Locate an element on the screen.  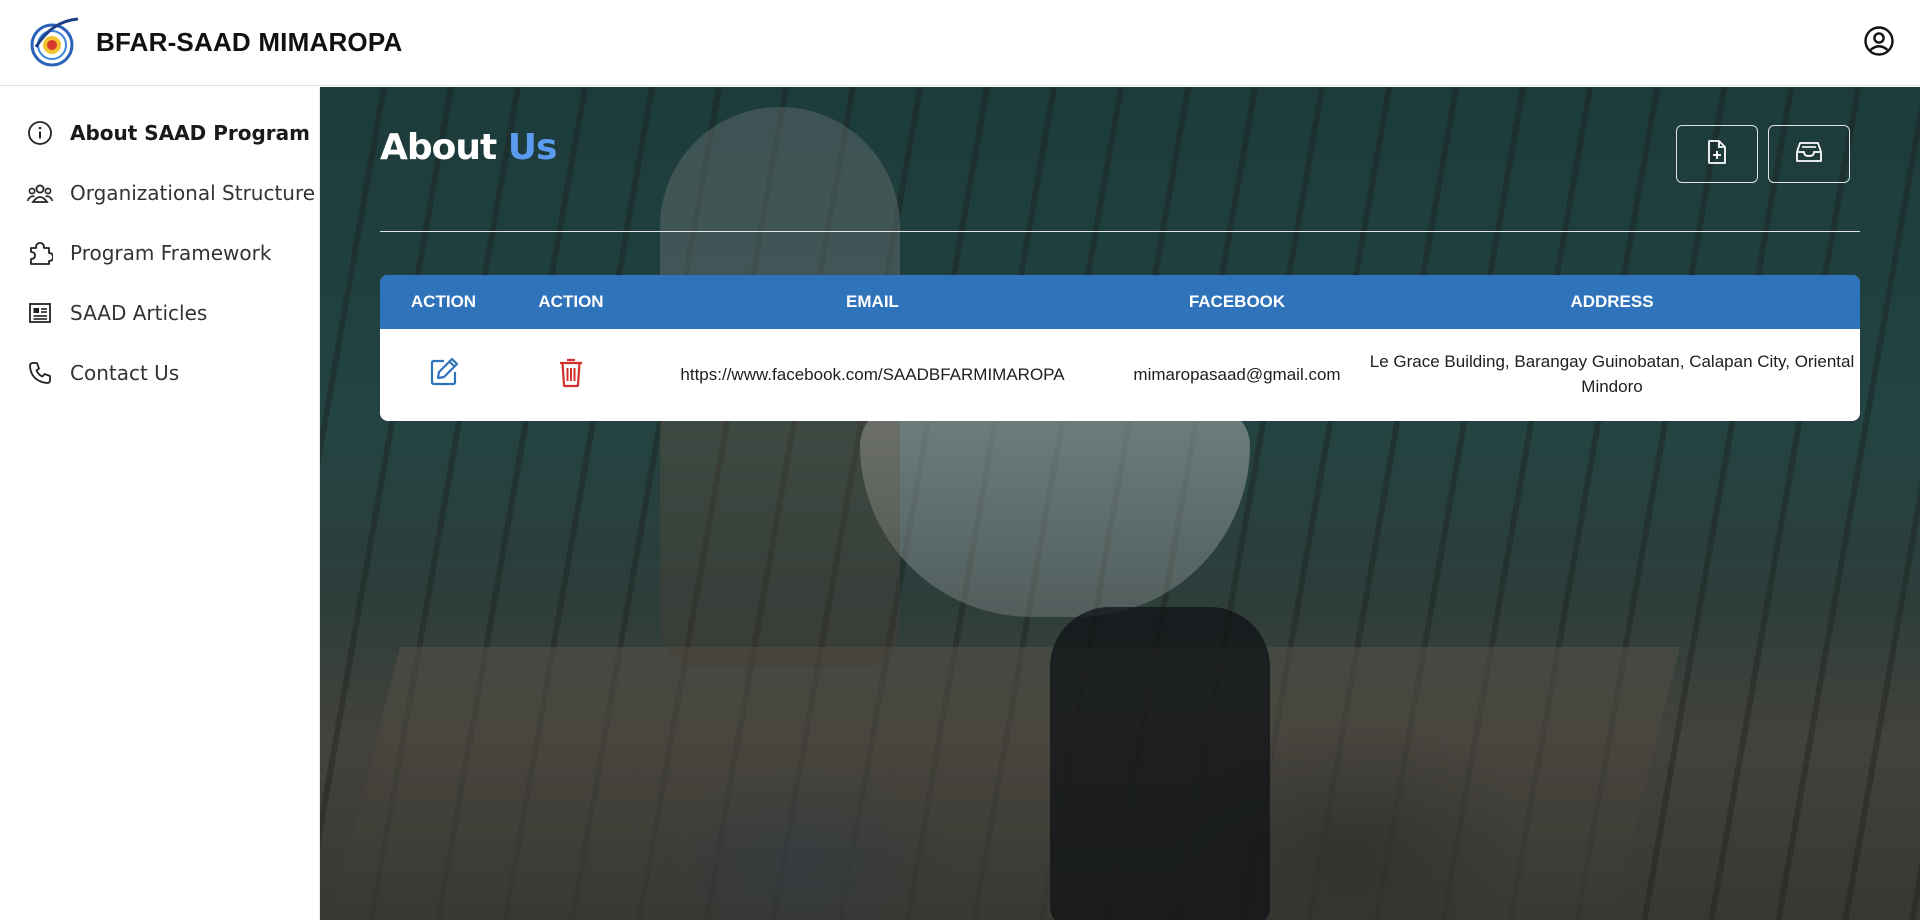
title-divider is located at coordinates (1120, 231).